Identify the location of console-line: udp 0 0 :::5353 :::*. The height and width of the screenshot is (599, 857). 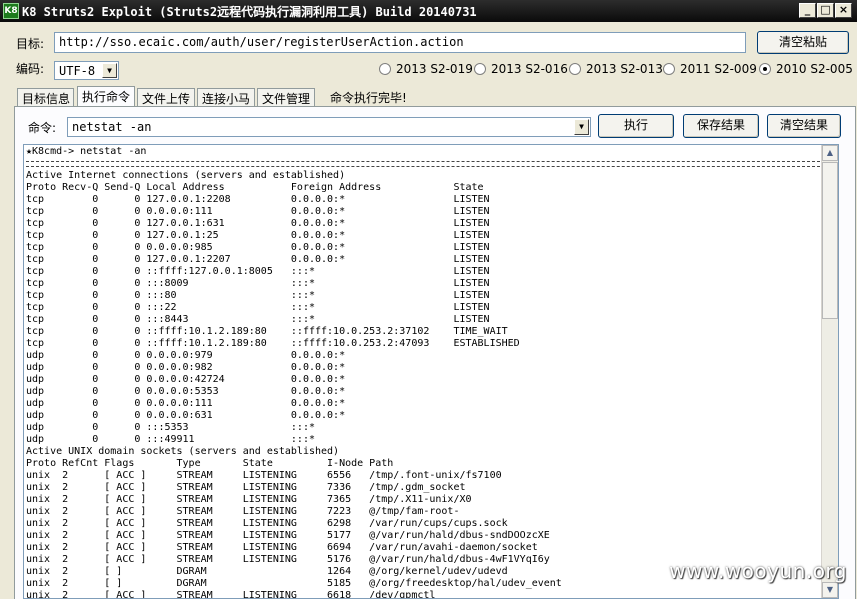
(170, 427).